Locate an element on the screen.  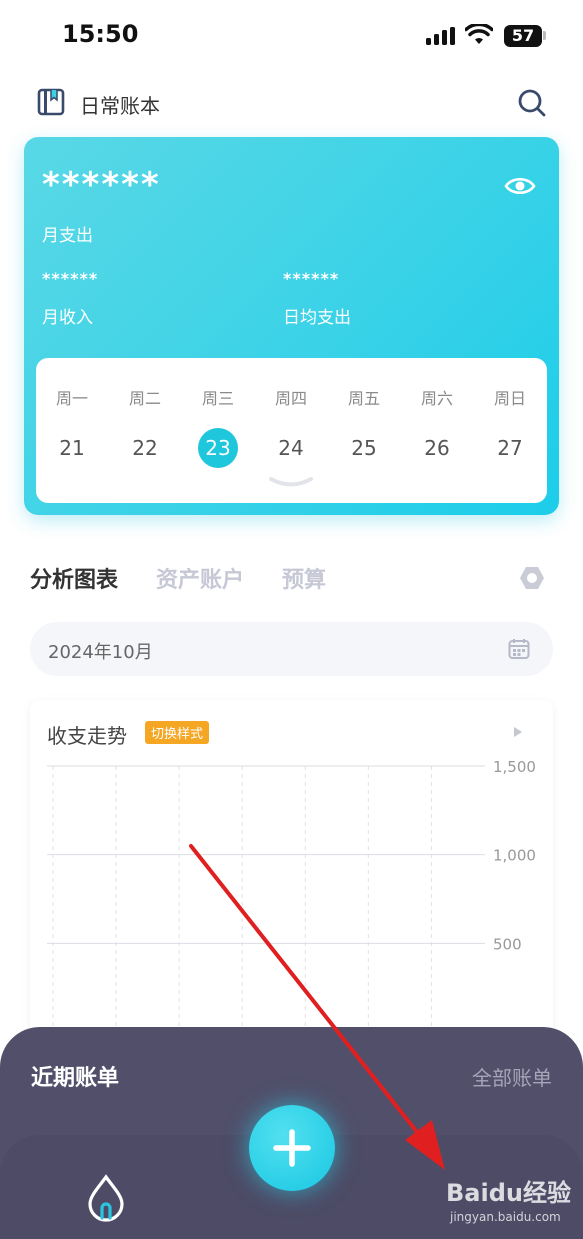
y-tick-label: 500 is located at coordinates (507, 944).